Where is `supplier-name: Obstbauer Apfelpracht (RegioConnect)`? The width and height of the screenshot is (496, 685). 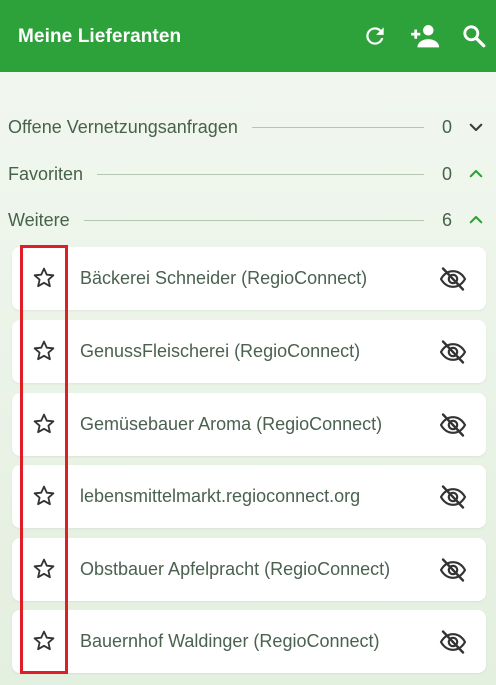 supplier-name: Obstbauer Apfelpracht (RegioConnect) is located at coordinates (247, 569).